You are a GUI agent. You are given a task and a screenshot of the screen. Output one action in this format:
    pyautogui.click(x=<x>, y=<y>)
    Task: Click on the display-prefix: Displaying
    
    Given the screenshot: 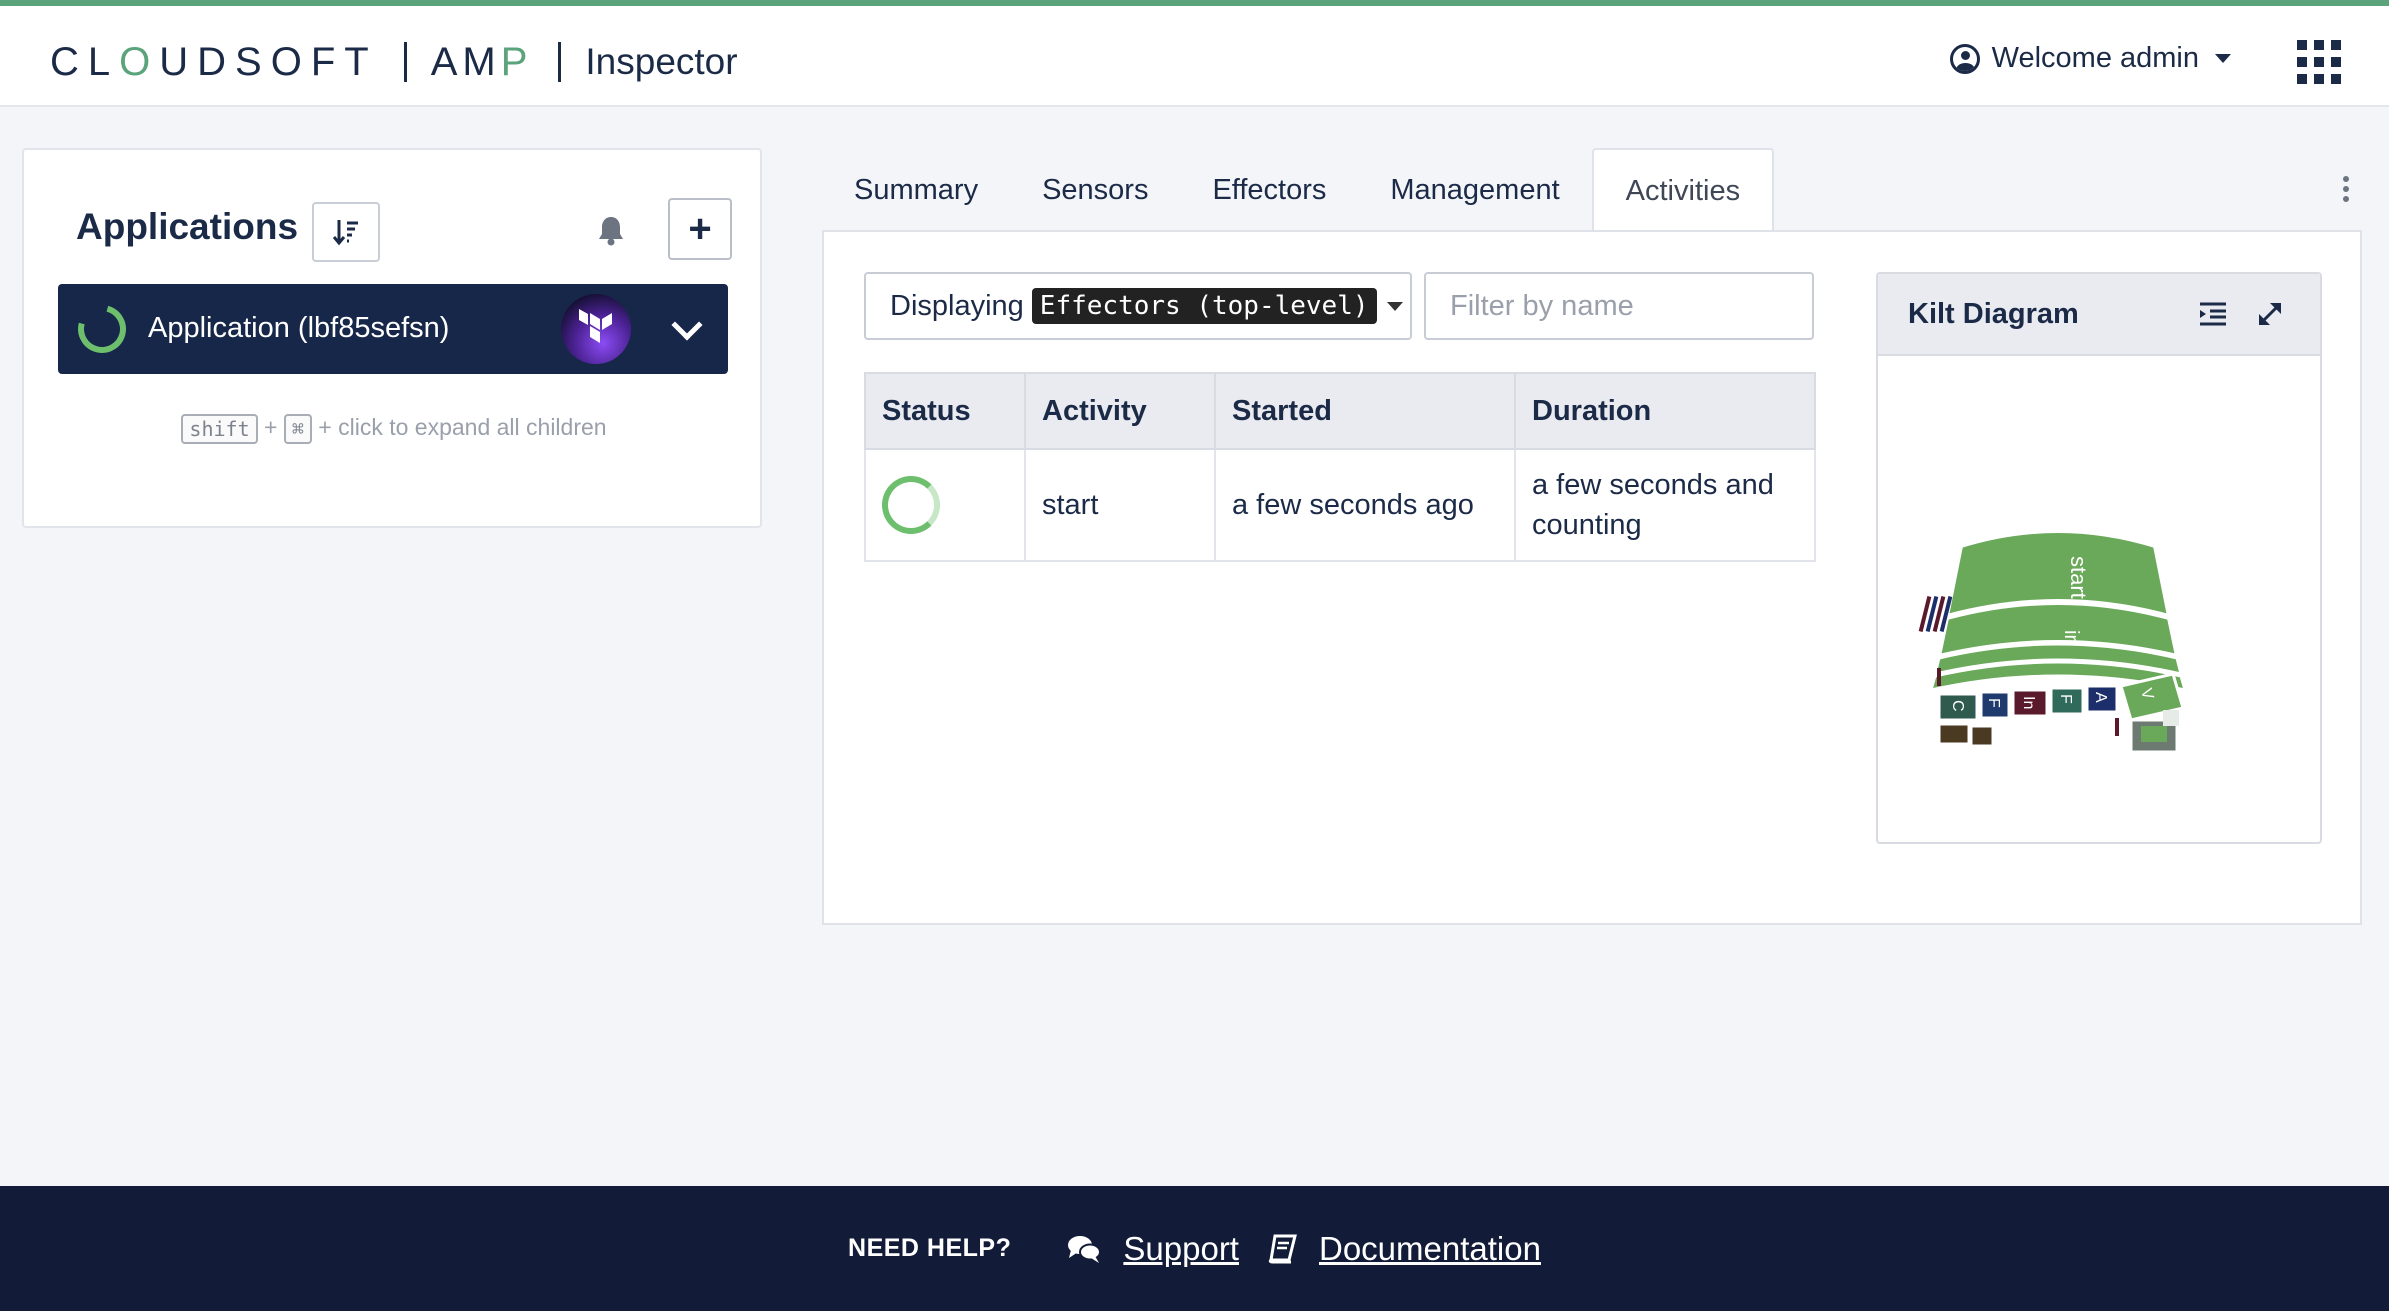 What is the action you would take?
    pyautogui.click(x=957, y=305)
    